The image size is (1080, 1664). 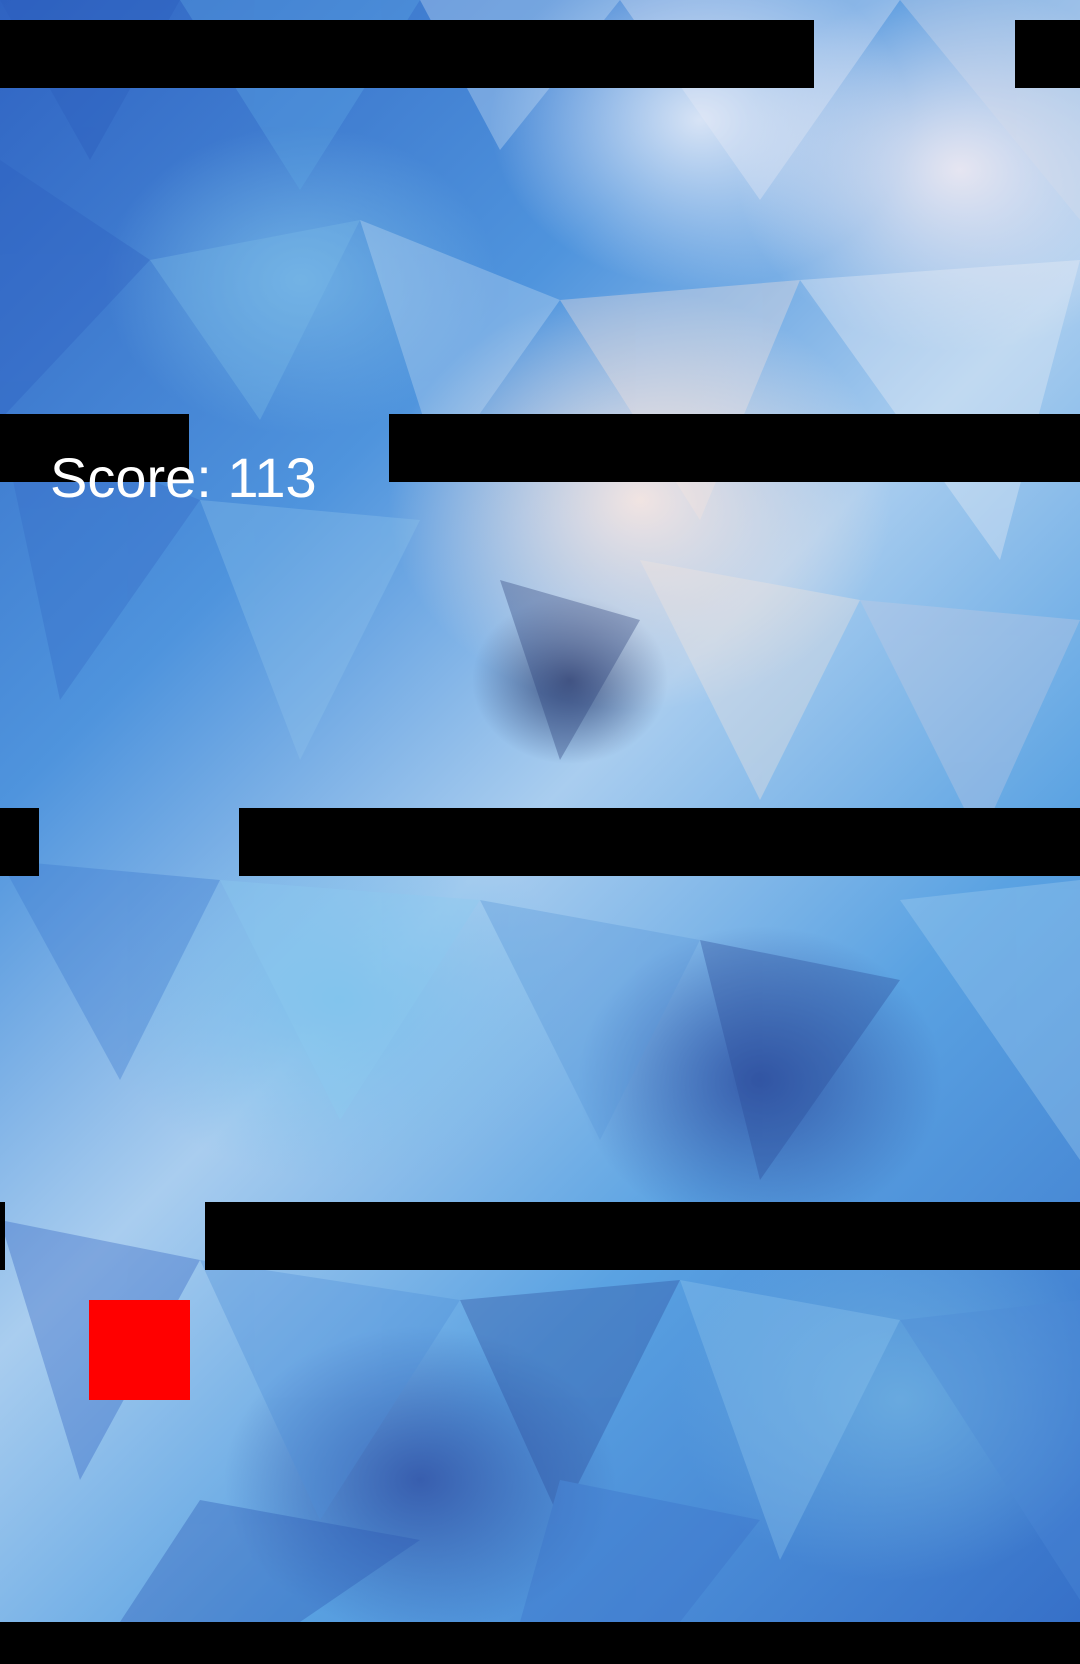 I want to click on player-square, so click(x=139, y=1350).